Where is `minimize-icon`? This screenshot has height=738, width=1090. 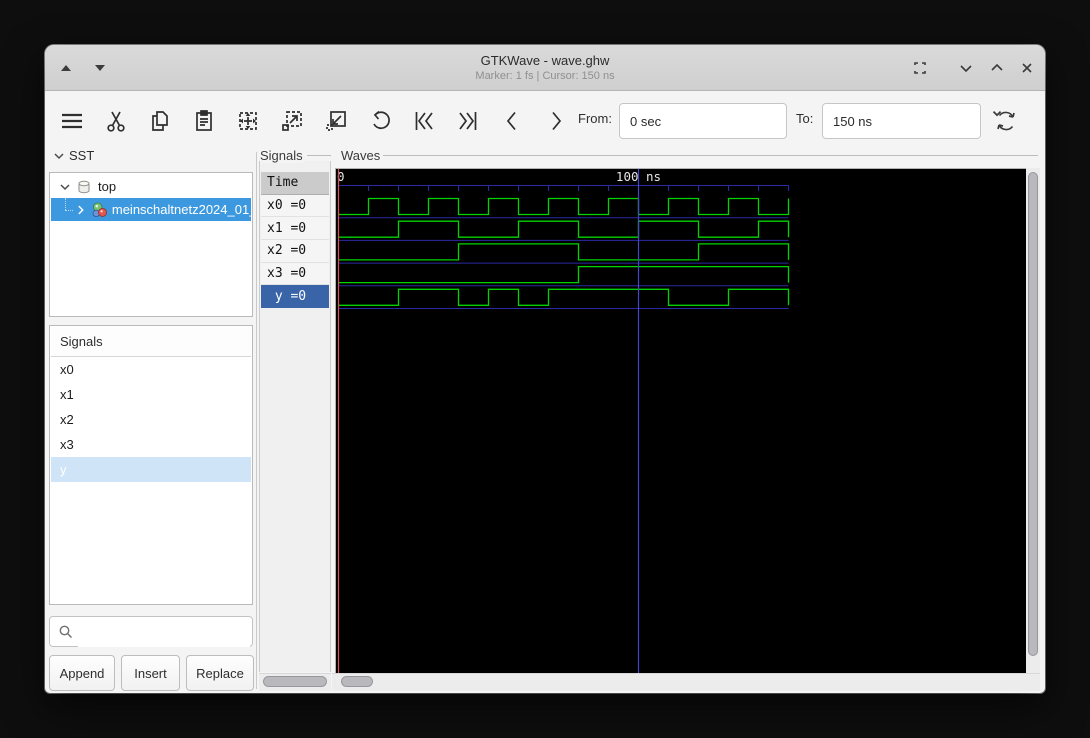 minimize-icon is located at coordinates (966, 69).